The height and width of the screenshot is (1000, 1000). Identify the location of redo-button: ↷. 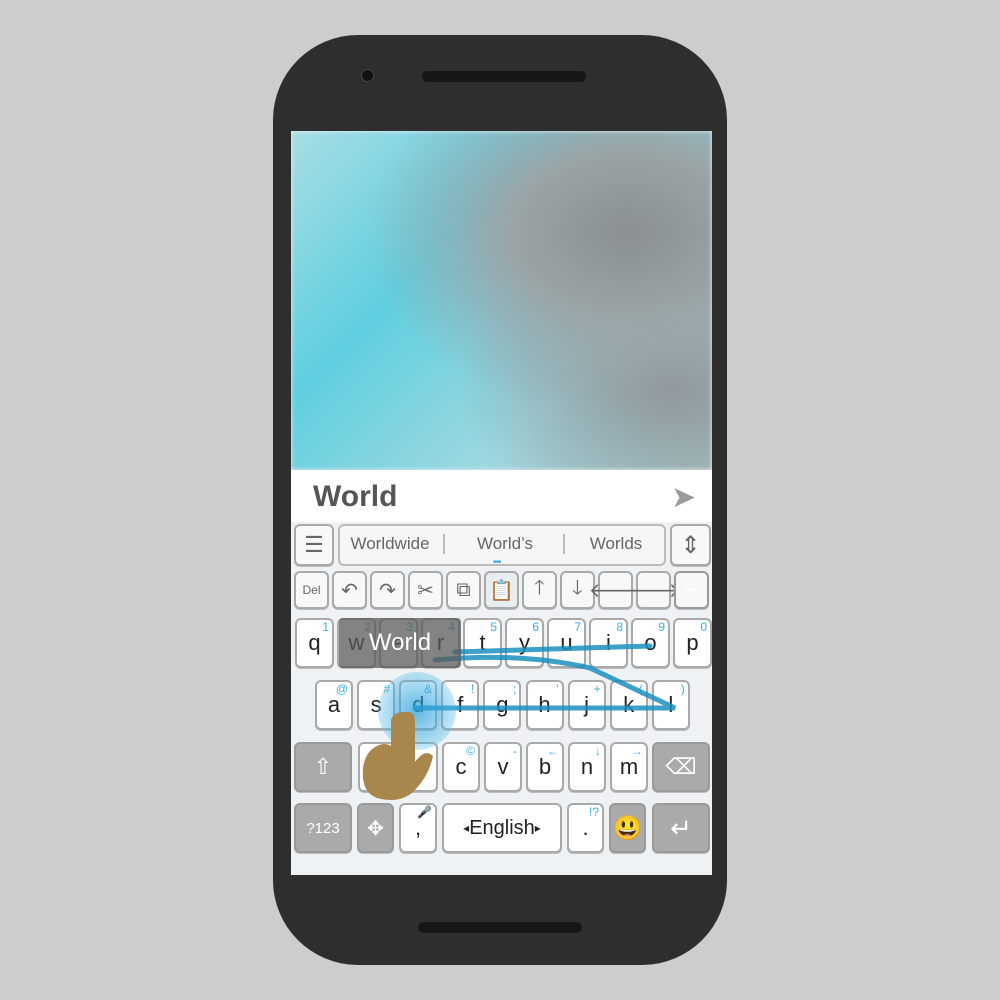
(387, 590).